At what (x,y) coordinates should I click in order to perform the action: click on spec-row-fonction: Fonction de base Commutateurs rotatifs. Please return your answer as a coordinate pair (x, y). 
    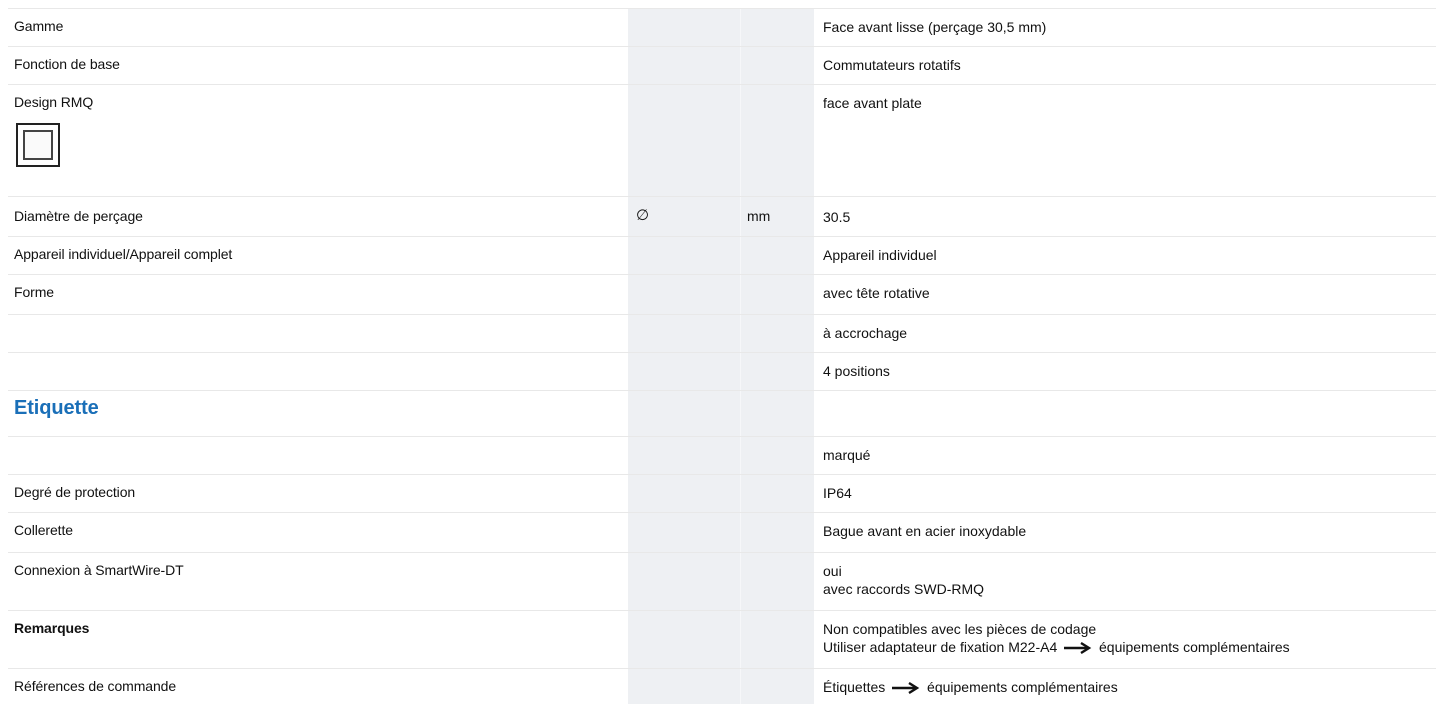
    Looking at the image, I should click on (722, 65).